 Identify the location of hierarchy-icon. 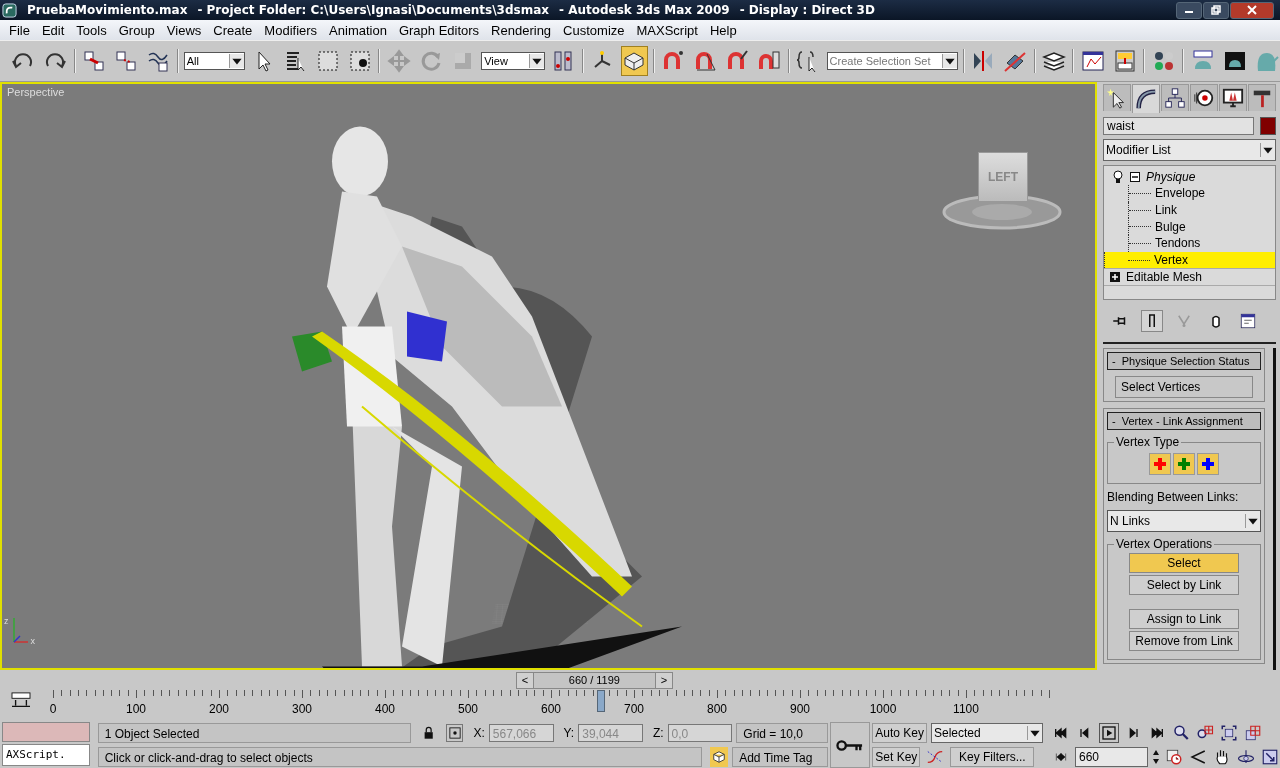
(1175, 98).